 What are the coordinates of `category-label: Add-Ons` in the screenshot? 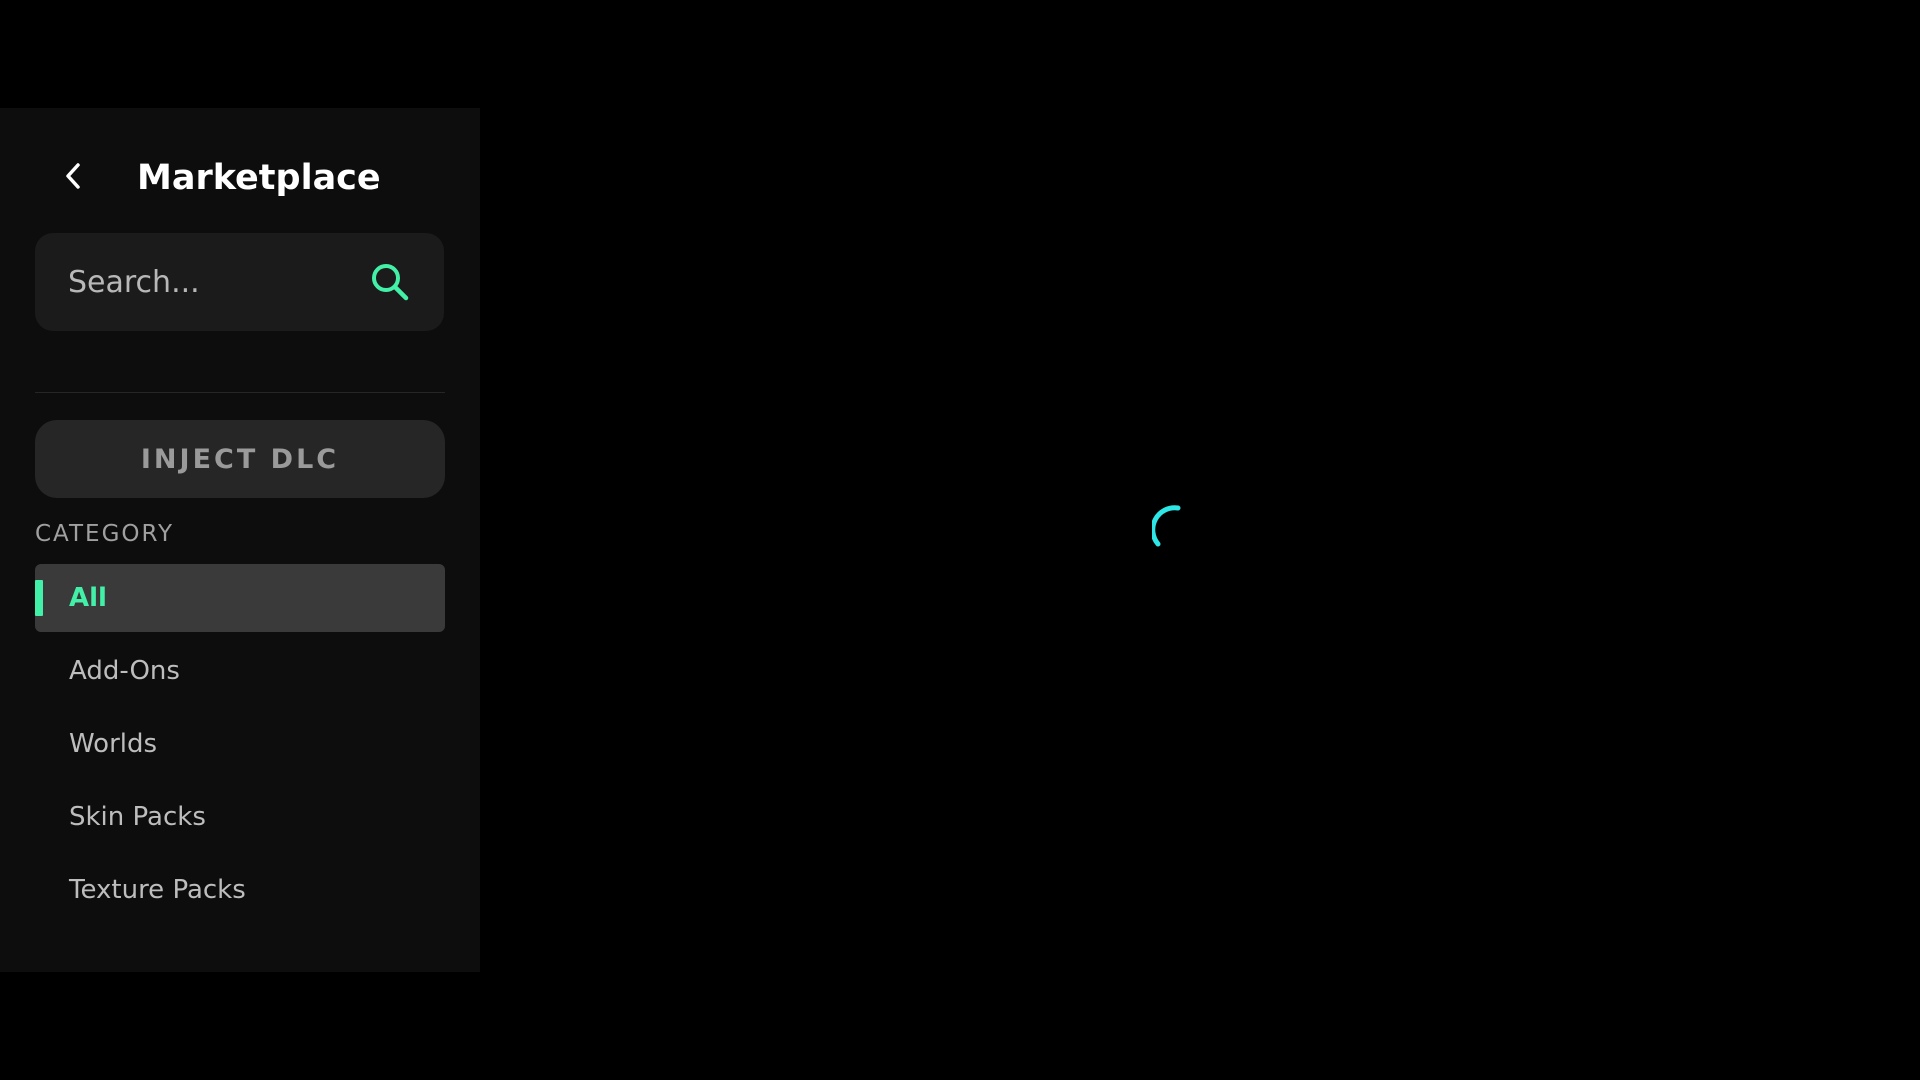 It's located at (124, 671).